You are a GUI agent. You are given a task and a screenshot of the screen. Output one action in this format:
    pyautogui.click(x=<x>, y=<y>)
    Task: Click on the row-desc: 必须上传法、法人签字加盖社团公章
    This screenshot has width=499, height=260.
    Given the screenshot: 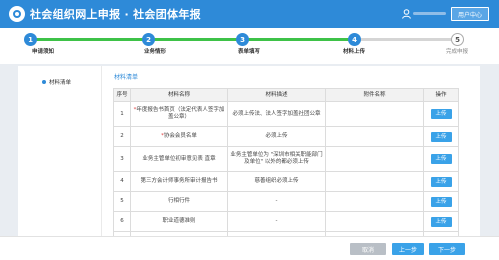 What is the action you would take?
    pyautogui.click(x=276, y=114)
    